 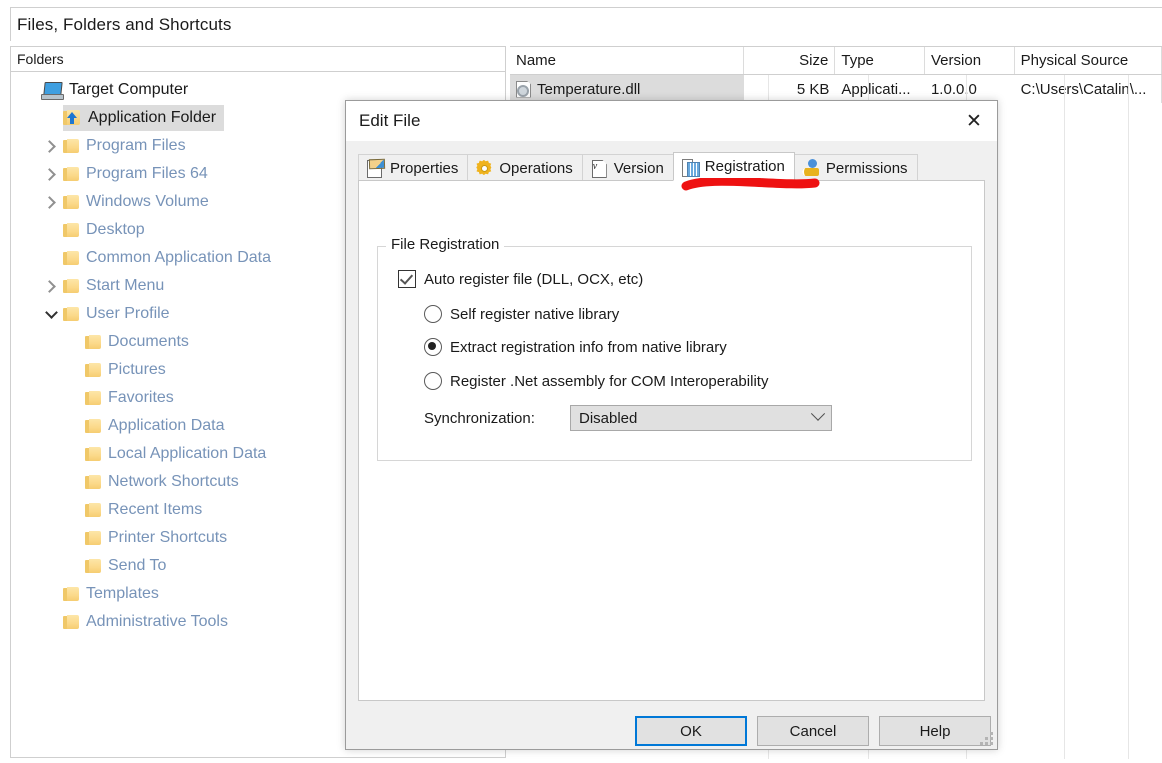 I want to click on dialog-footer: OK Cancel Help, so click(x=671, y=728).